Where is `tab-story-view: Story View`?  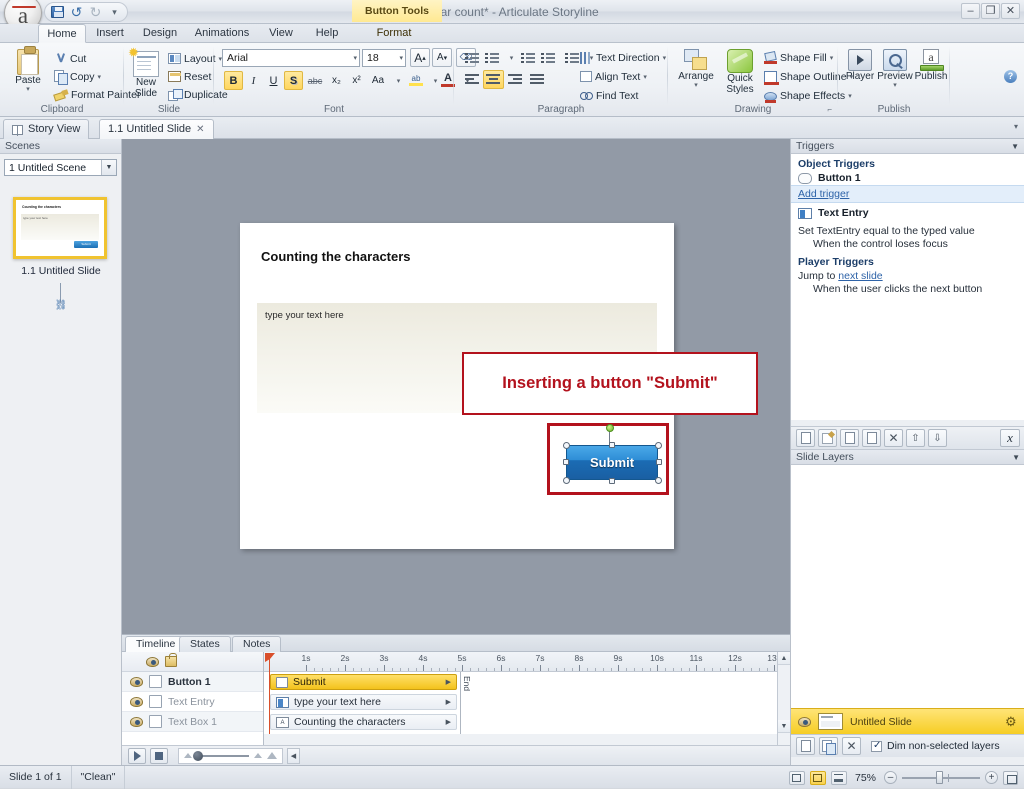 tab-story-view: Story View is located at coordinates (46, 129).